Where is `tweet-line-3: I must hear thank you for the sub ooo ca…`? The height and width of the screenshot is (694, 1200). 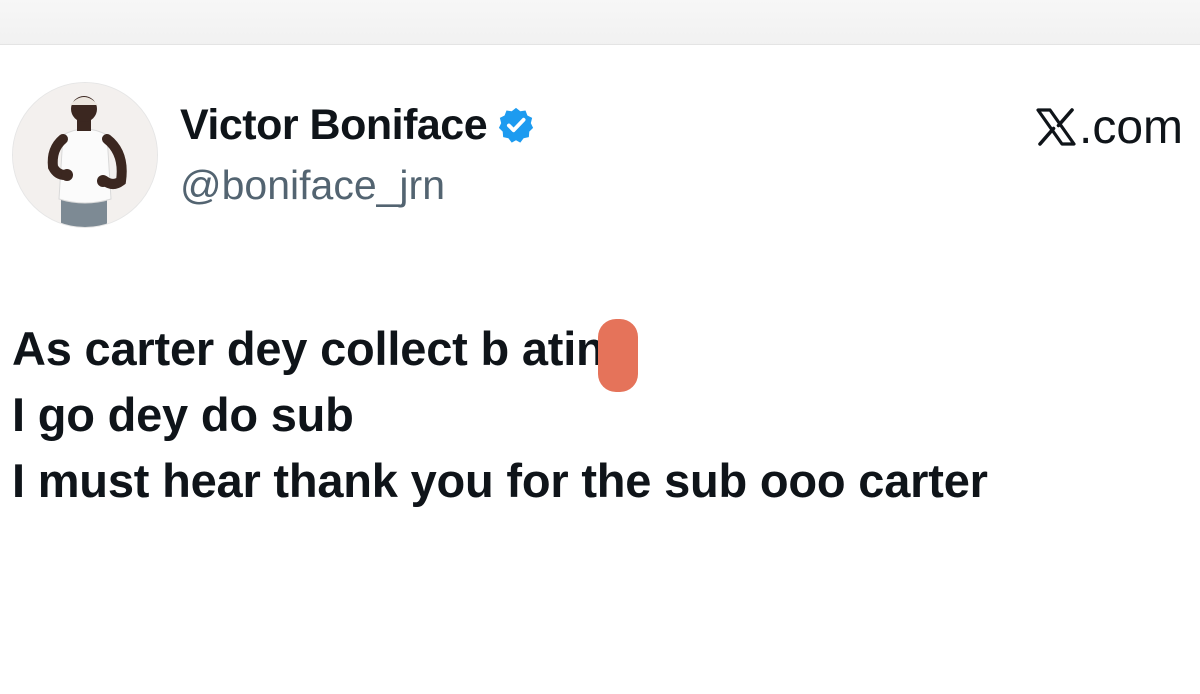 tweet-line-3: I must hear thank you for the sub ooo ca… is located at coordinates (500, 480).